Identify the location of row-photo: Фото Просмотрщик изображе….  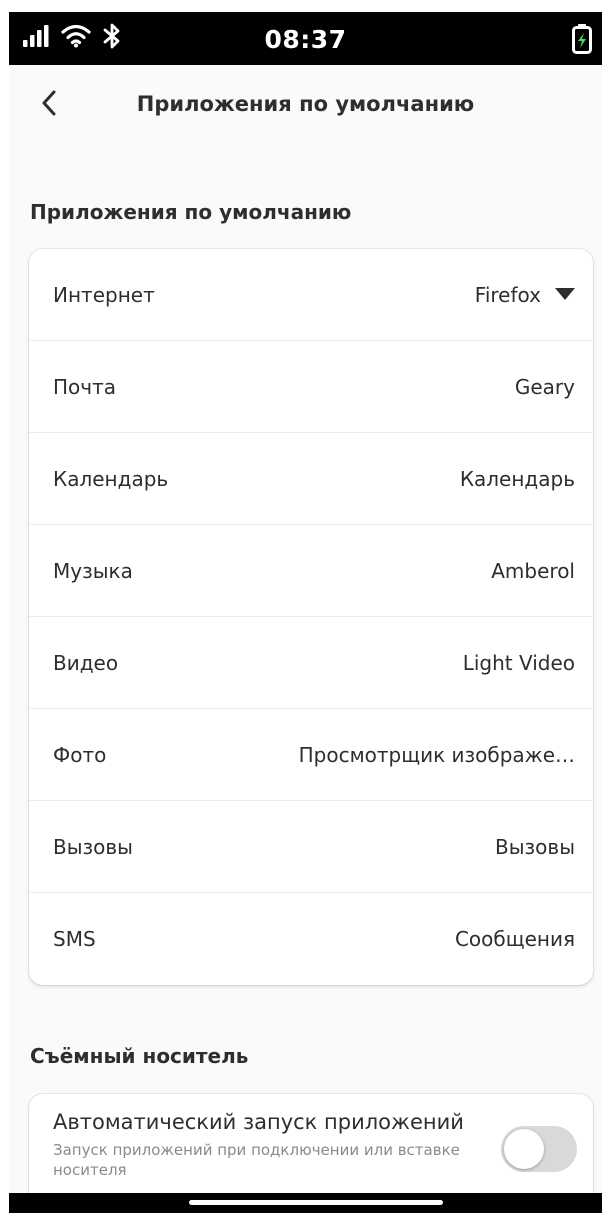
(311, 755).